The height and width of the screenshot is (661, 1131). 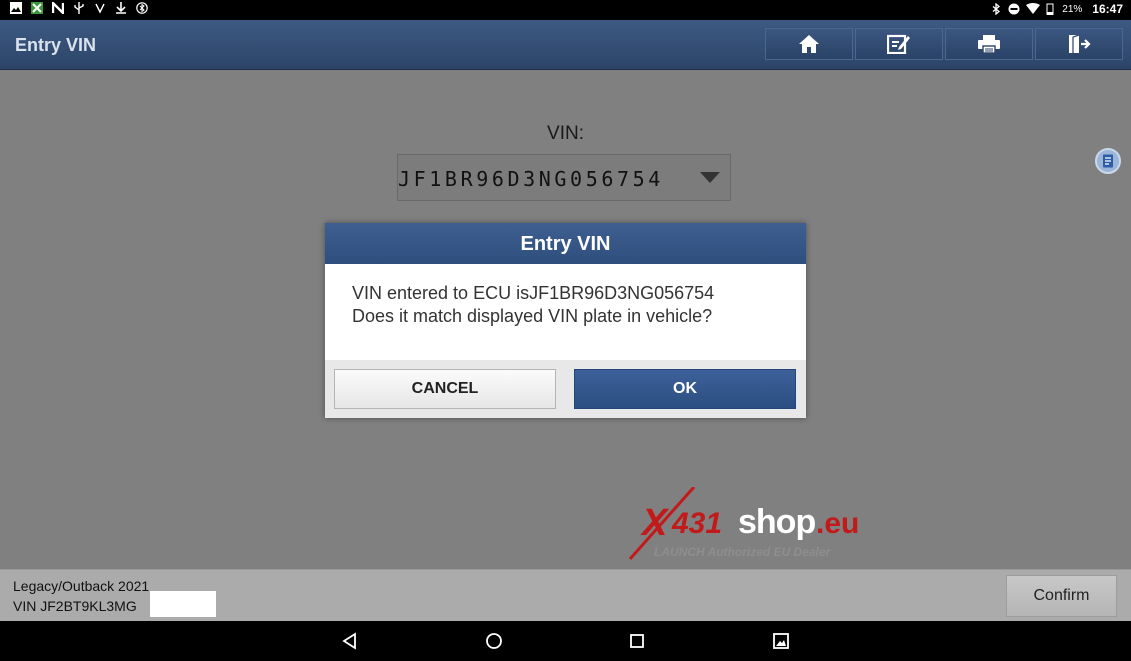 I want to click on home-circle-icon, so click(x=494, y=641).